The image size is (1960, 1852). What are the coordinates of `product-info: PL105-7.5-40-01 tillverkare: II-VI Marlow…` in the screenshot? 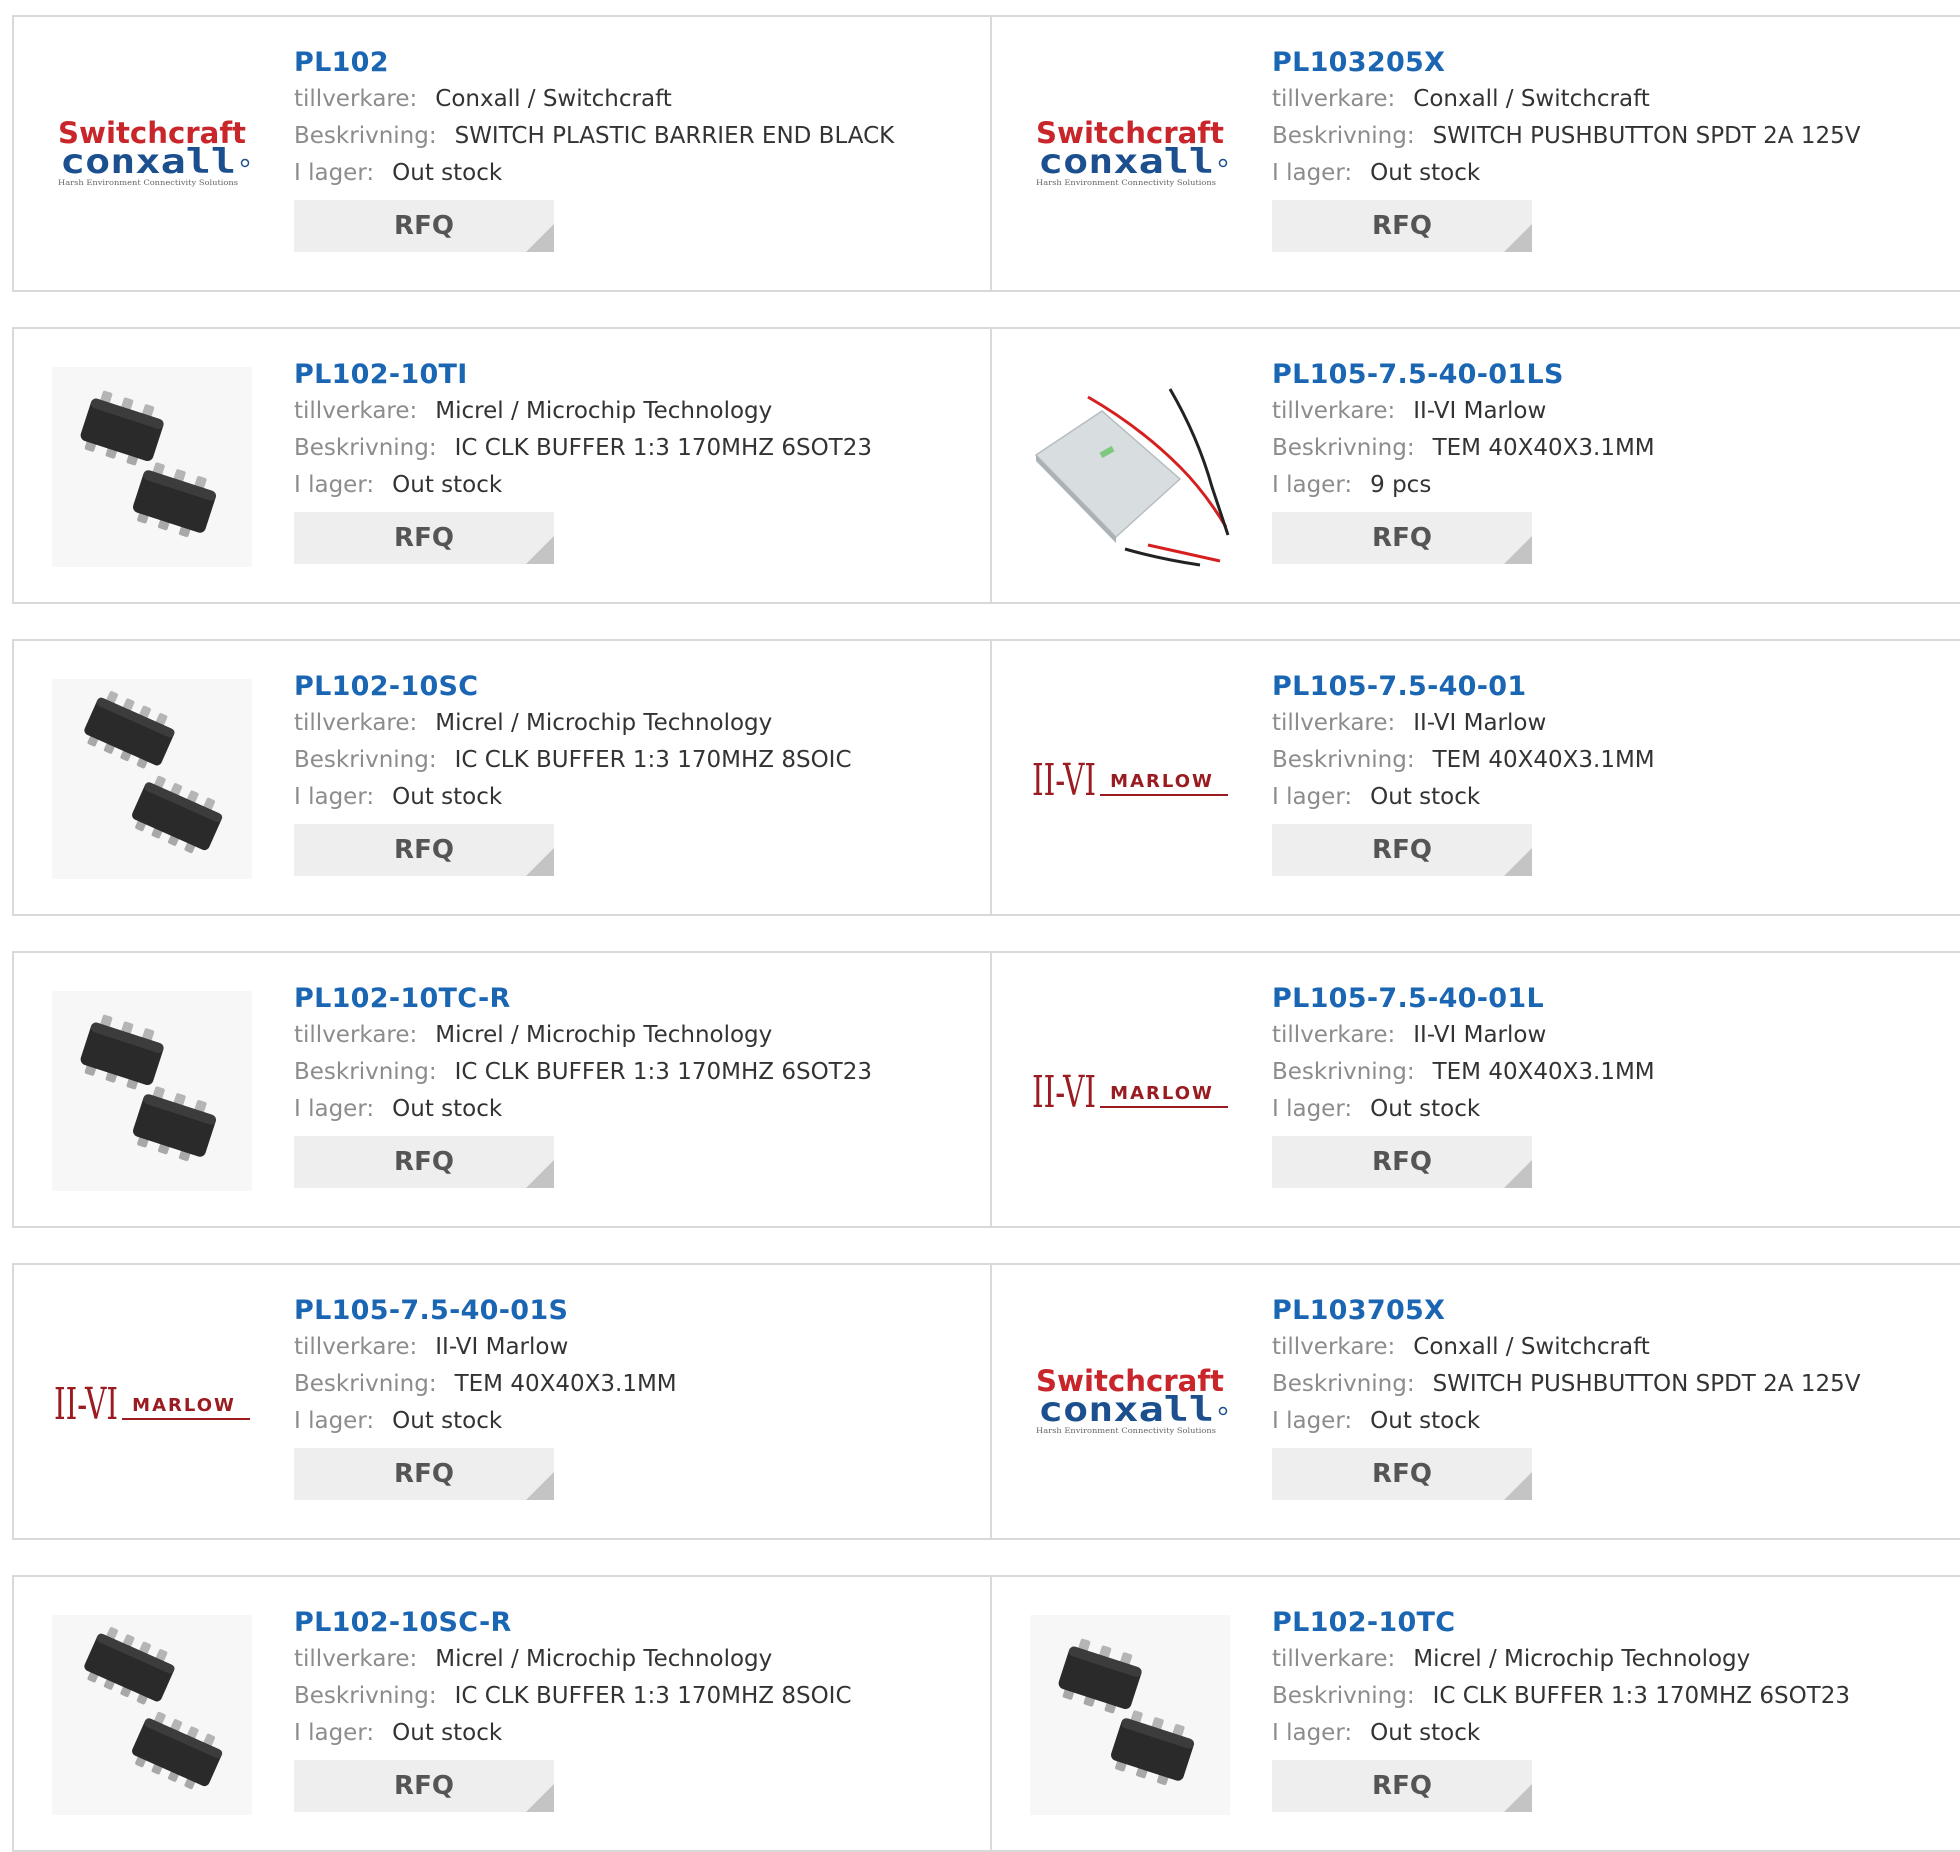 It's located at (1463, 772).